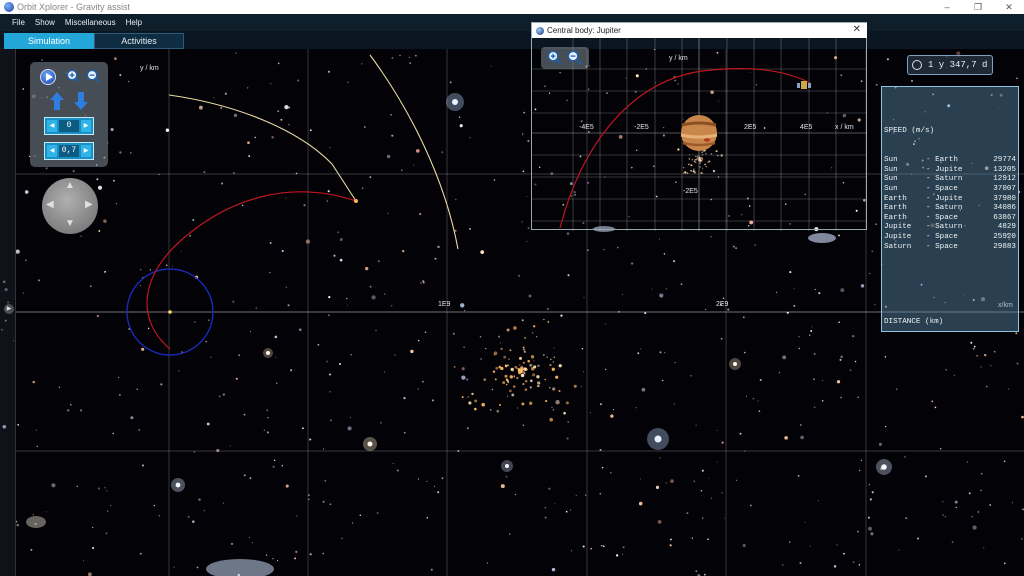  Describe the element at coordinates (262, 148) in the screenshot. I see `spacecraft-trail-outbound` at that location.